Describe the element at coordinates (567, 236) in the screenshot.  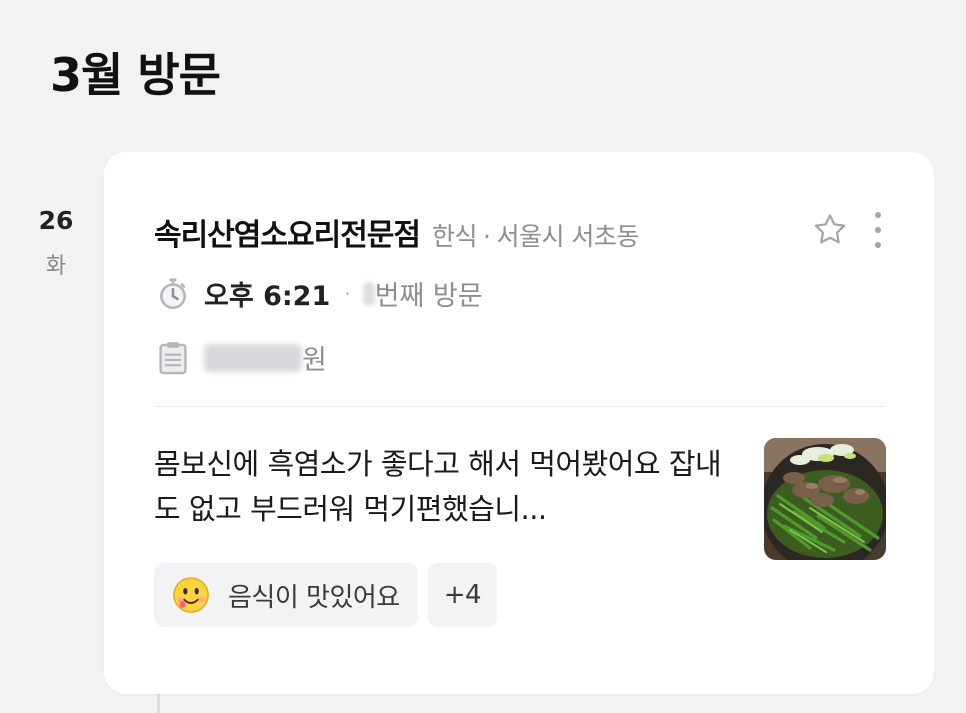
I see `place-location: 서울시 서초동` at that location.